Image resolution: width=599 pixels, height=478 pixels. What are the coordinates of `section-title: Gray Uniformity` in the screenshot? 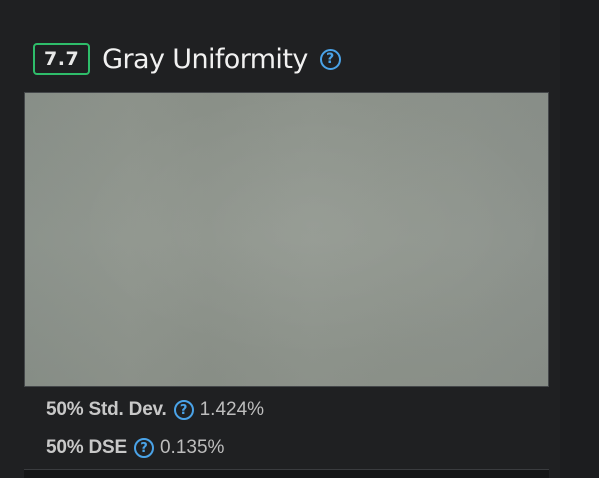 It's located at (205, 59).